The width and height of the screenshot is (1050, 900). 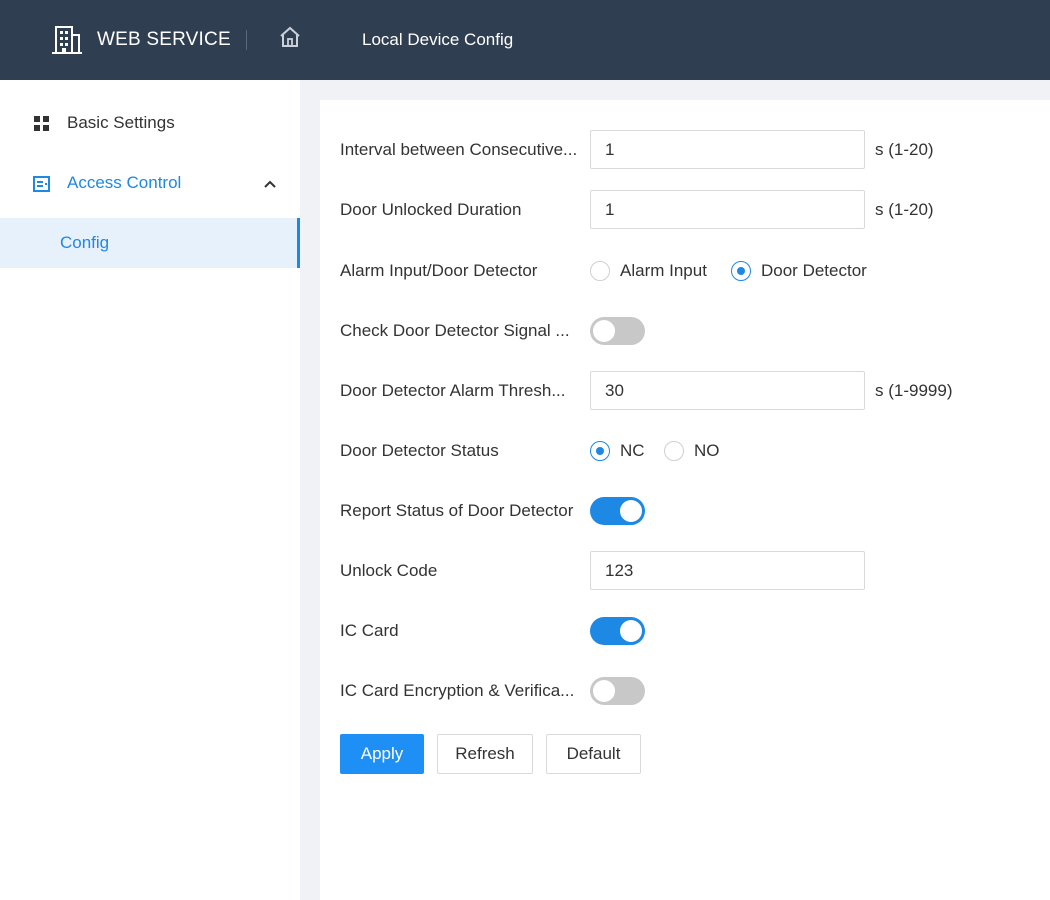 I want to click on grid-icon, so click(x=41, y=123).